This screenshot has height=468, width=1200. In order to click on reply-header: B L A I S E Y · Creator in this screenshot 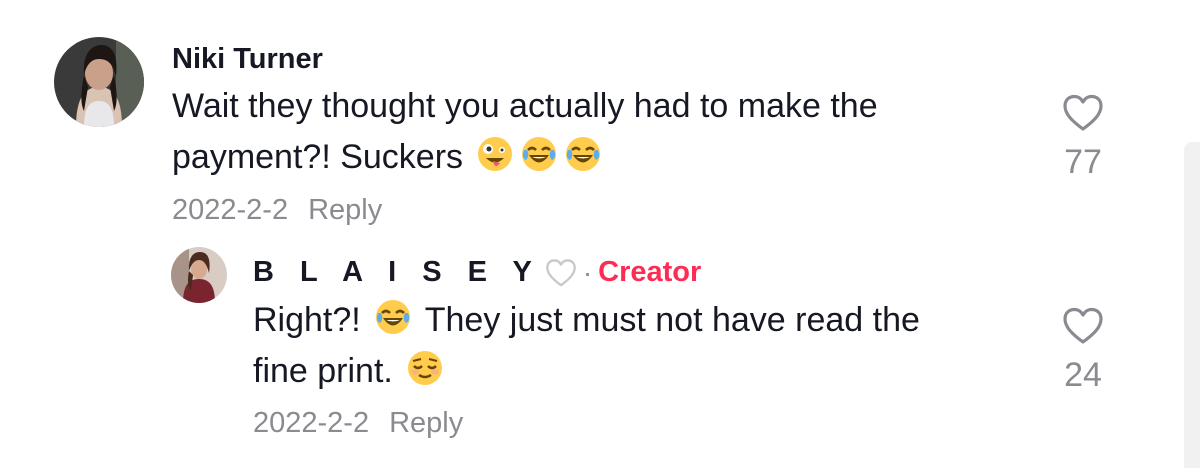, I will do `click(477, 272)`.